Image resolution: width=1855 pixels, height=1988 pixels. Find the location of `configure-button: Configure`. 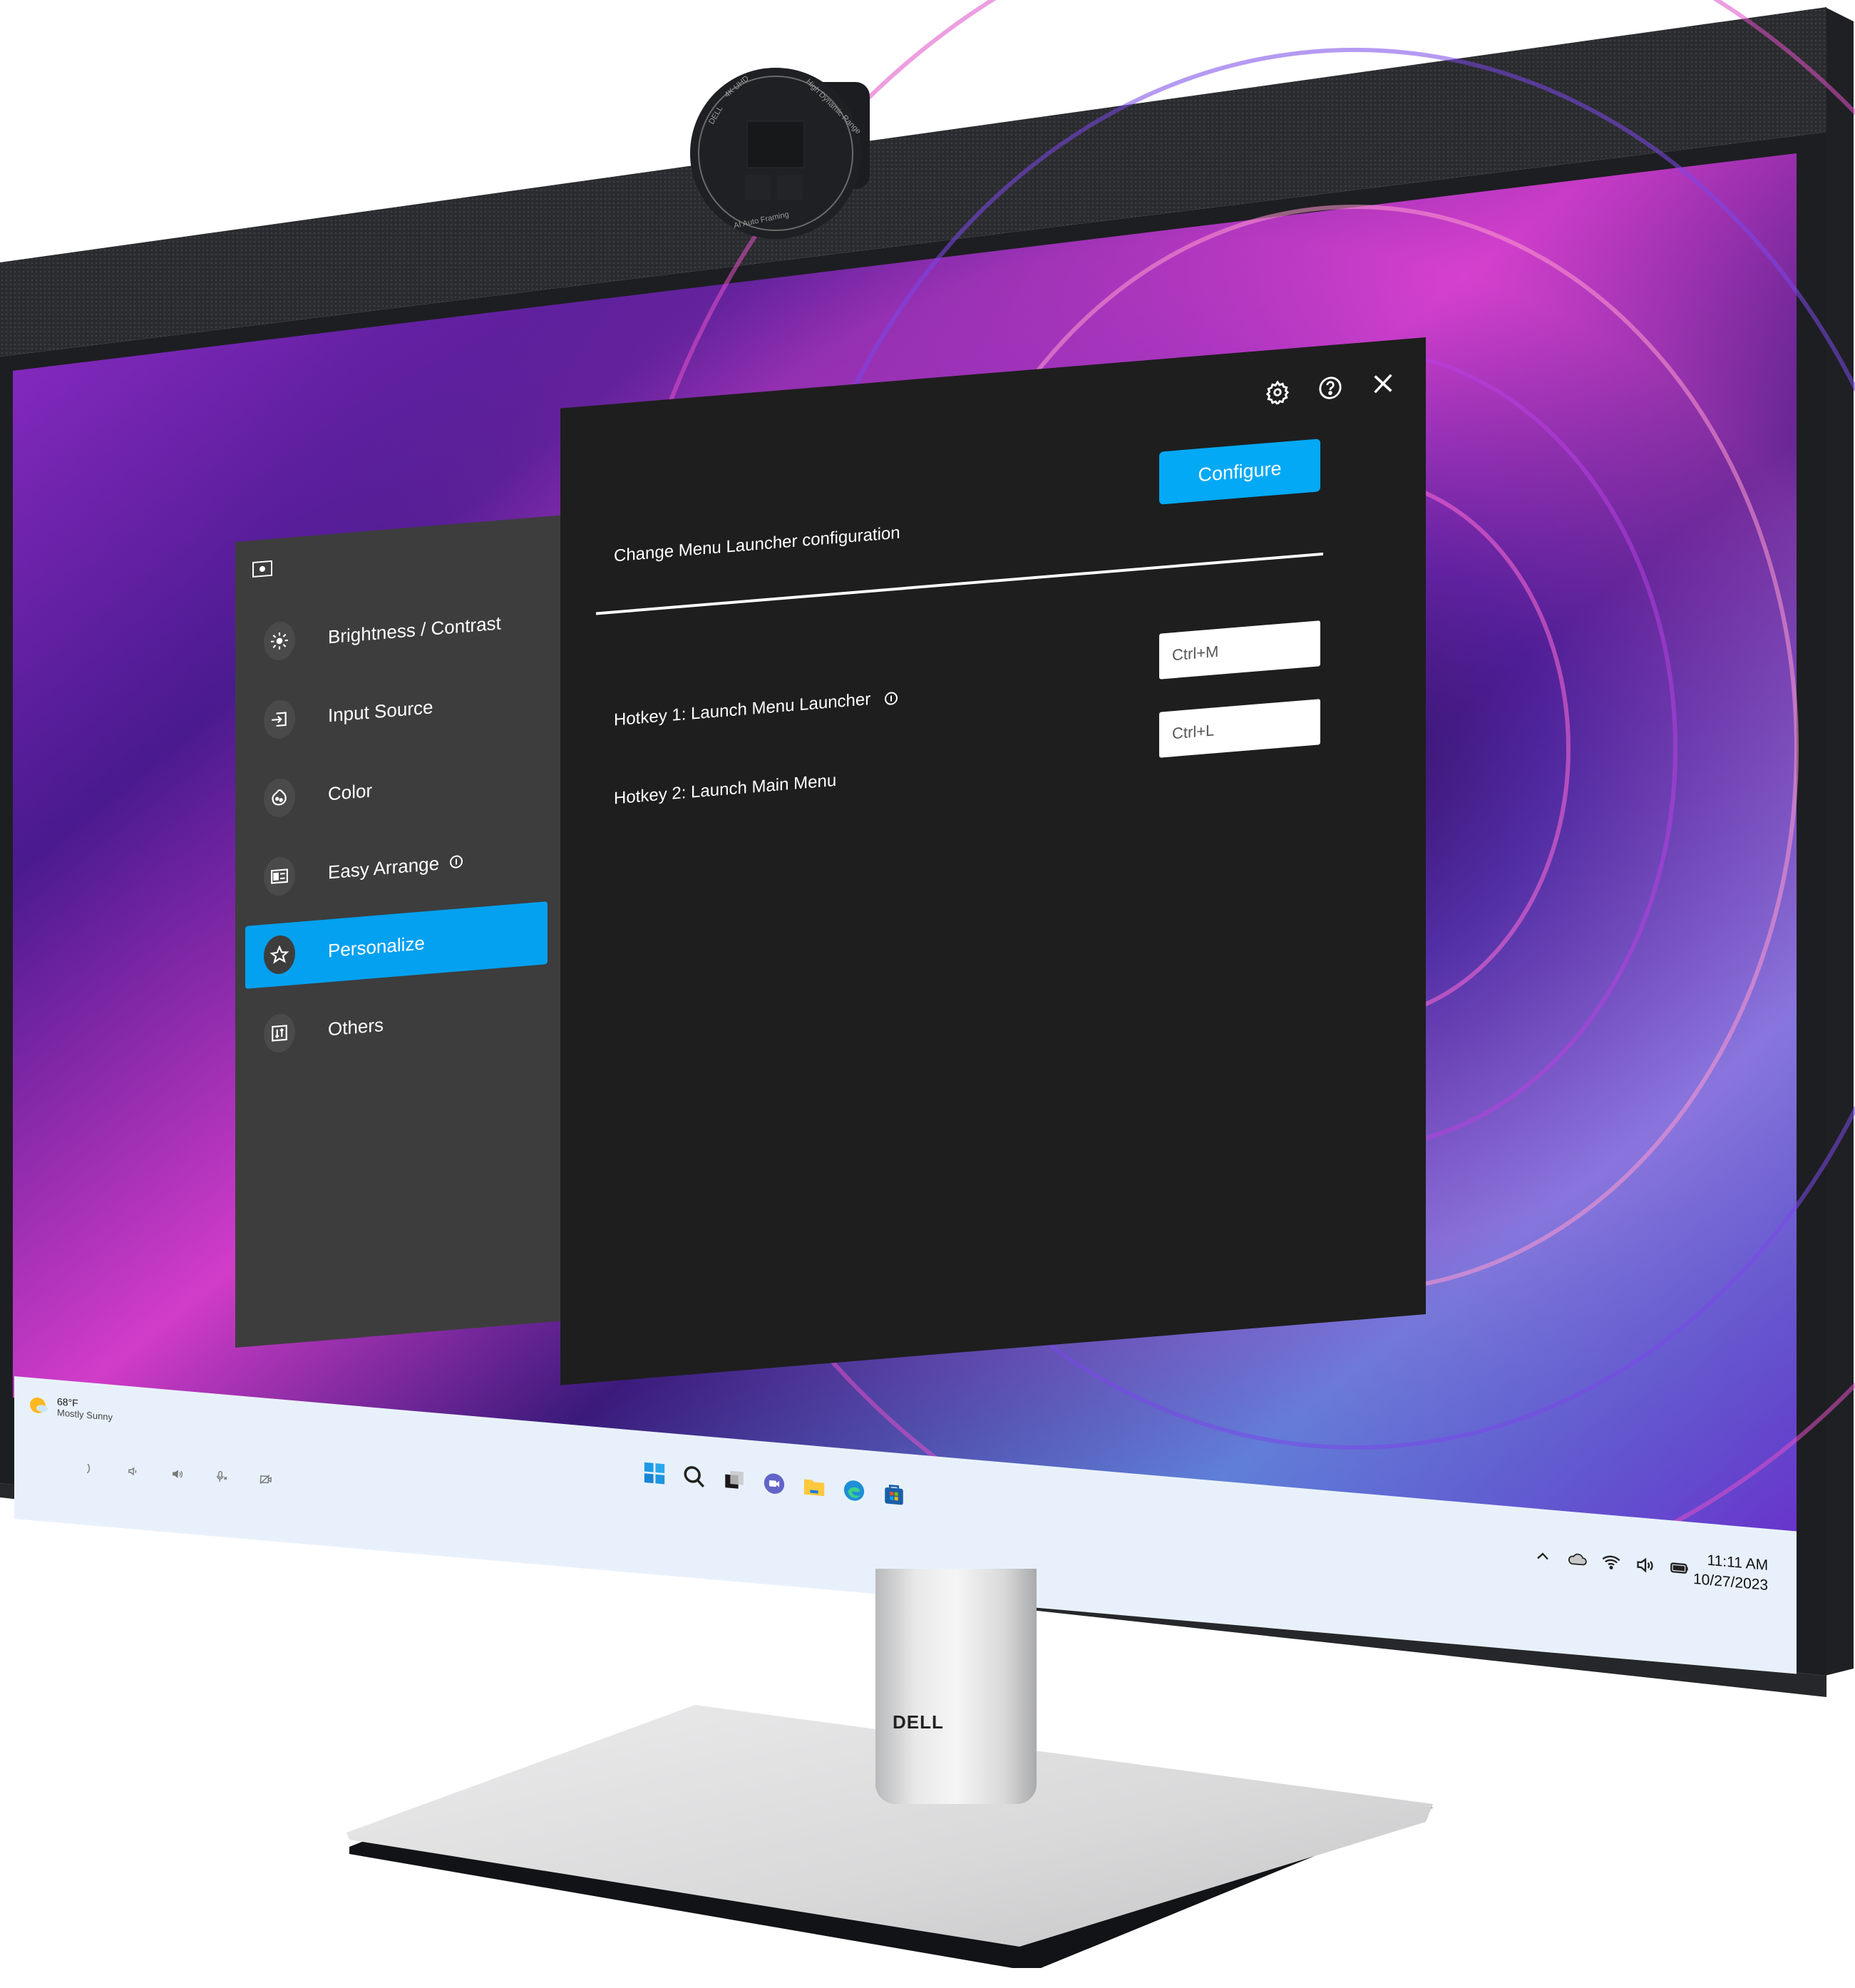

configure-button: Configure is located at coordinates (1239, 472).